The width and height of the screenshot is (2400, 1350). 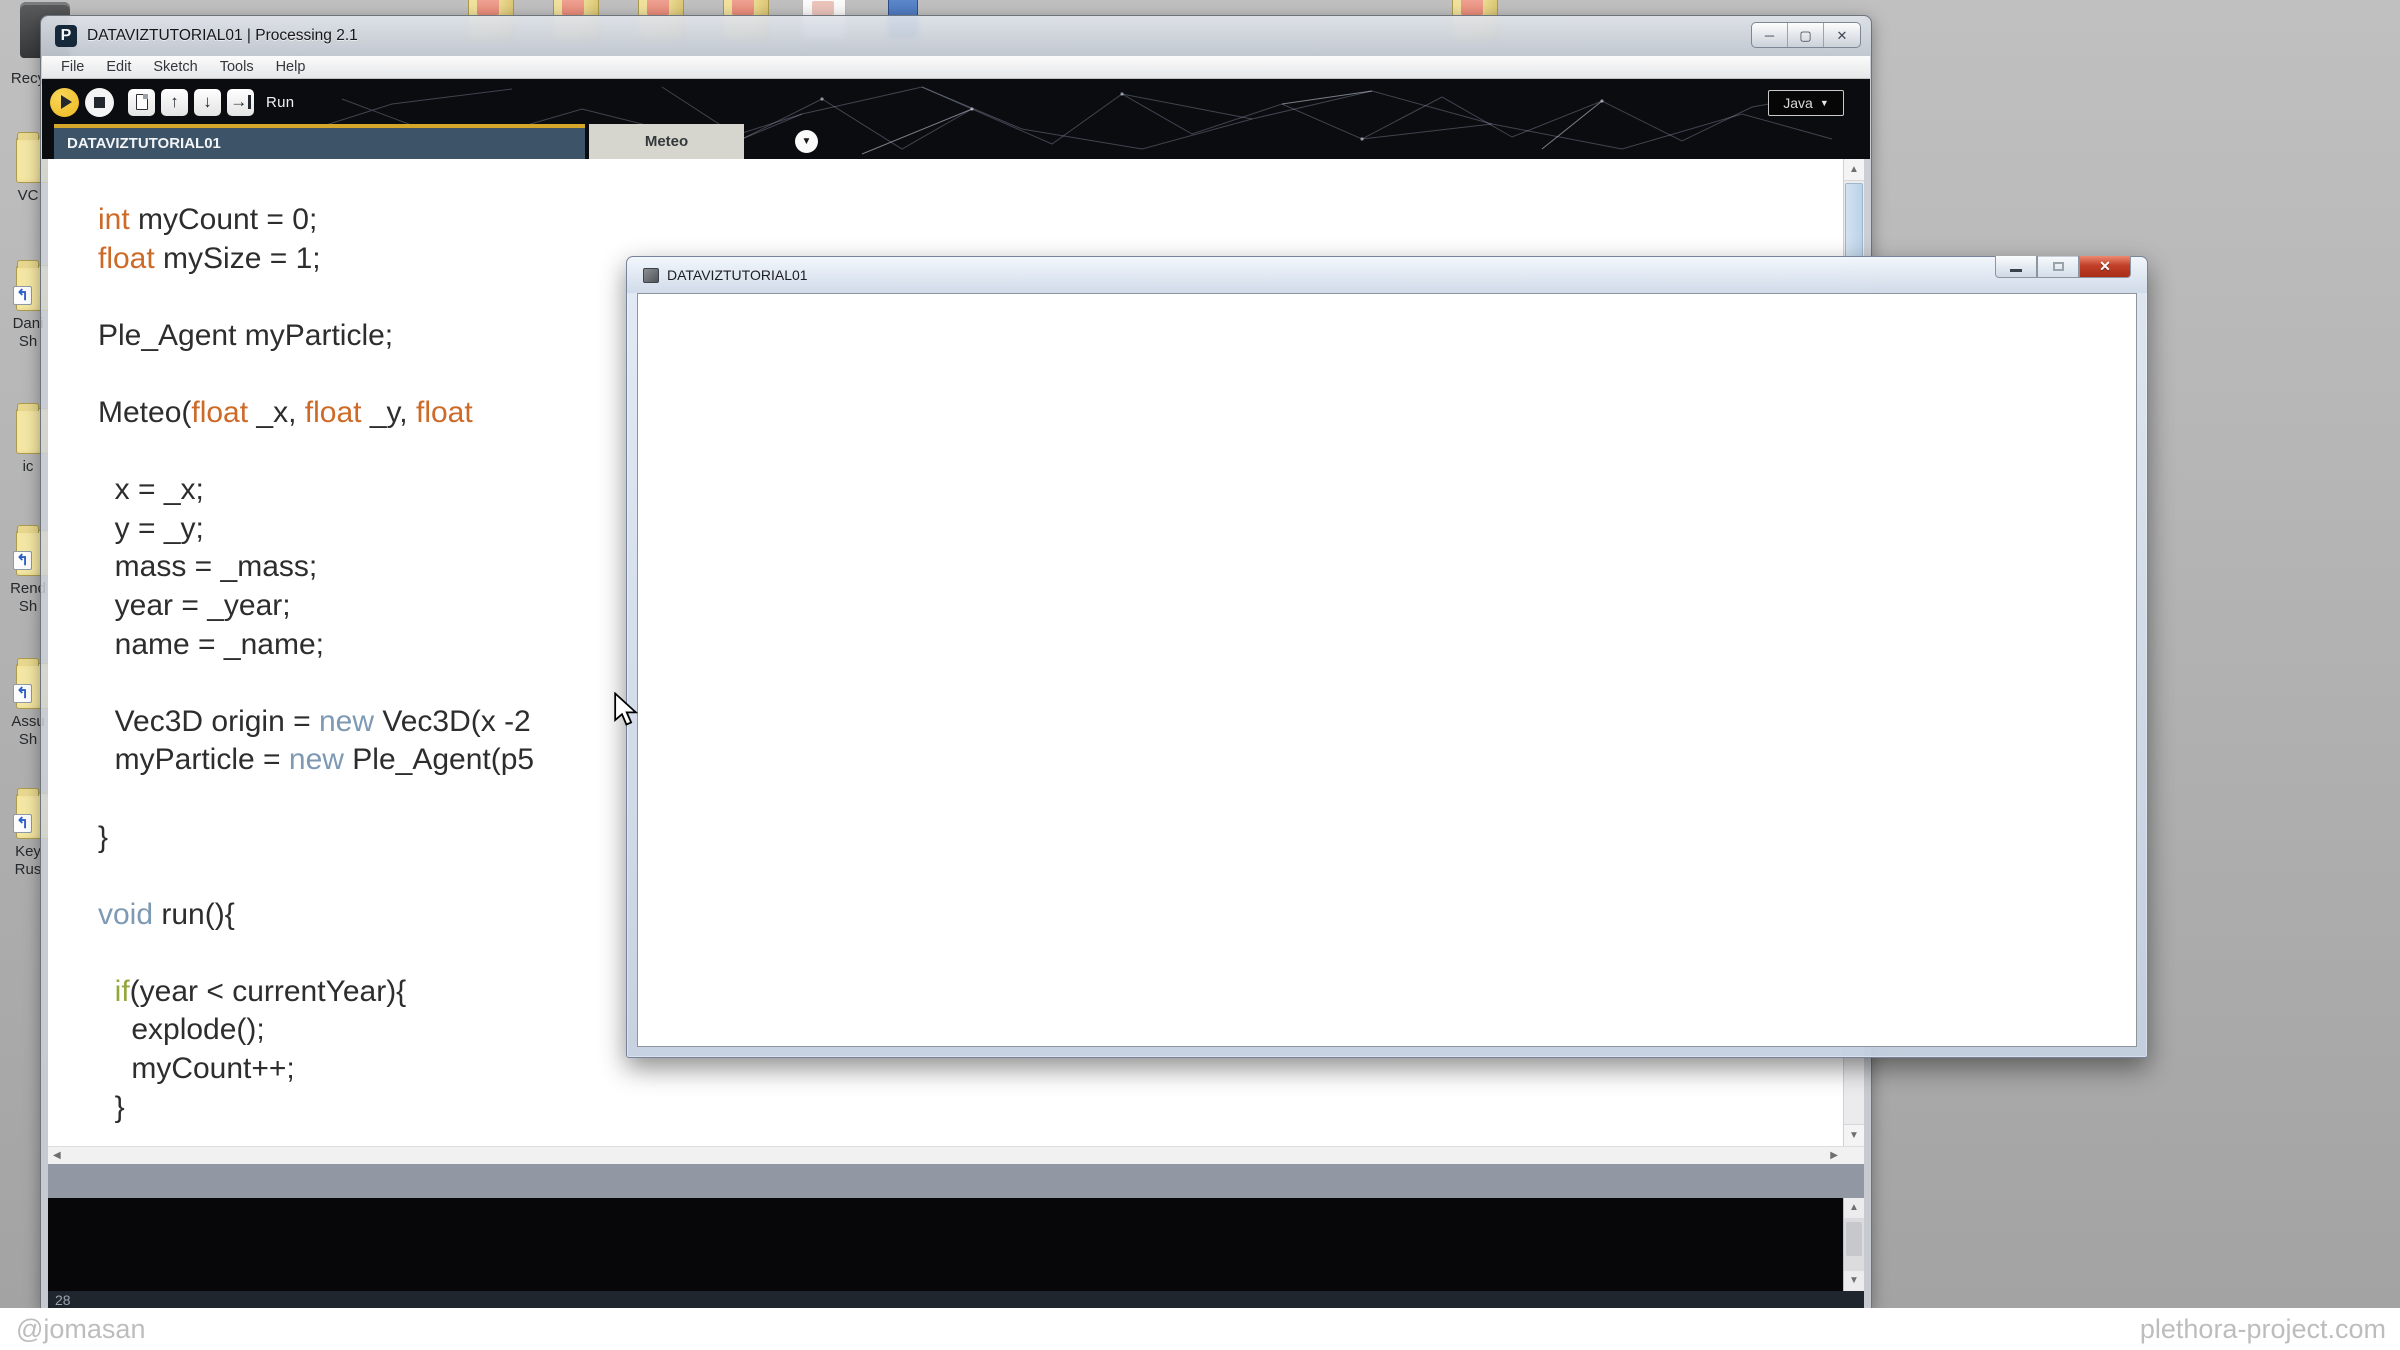 I want to click on mode-selector-java: Java ▼, so click(x=1806, y=103).